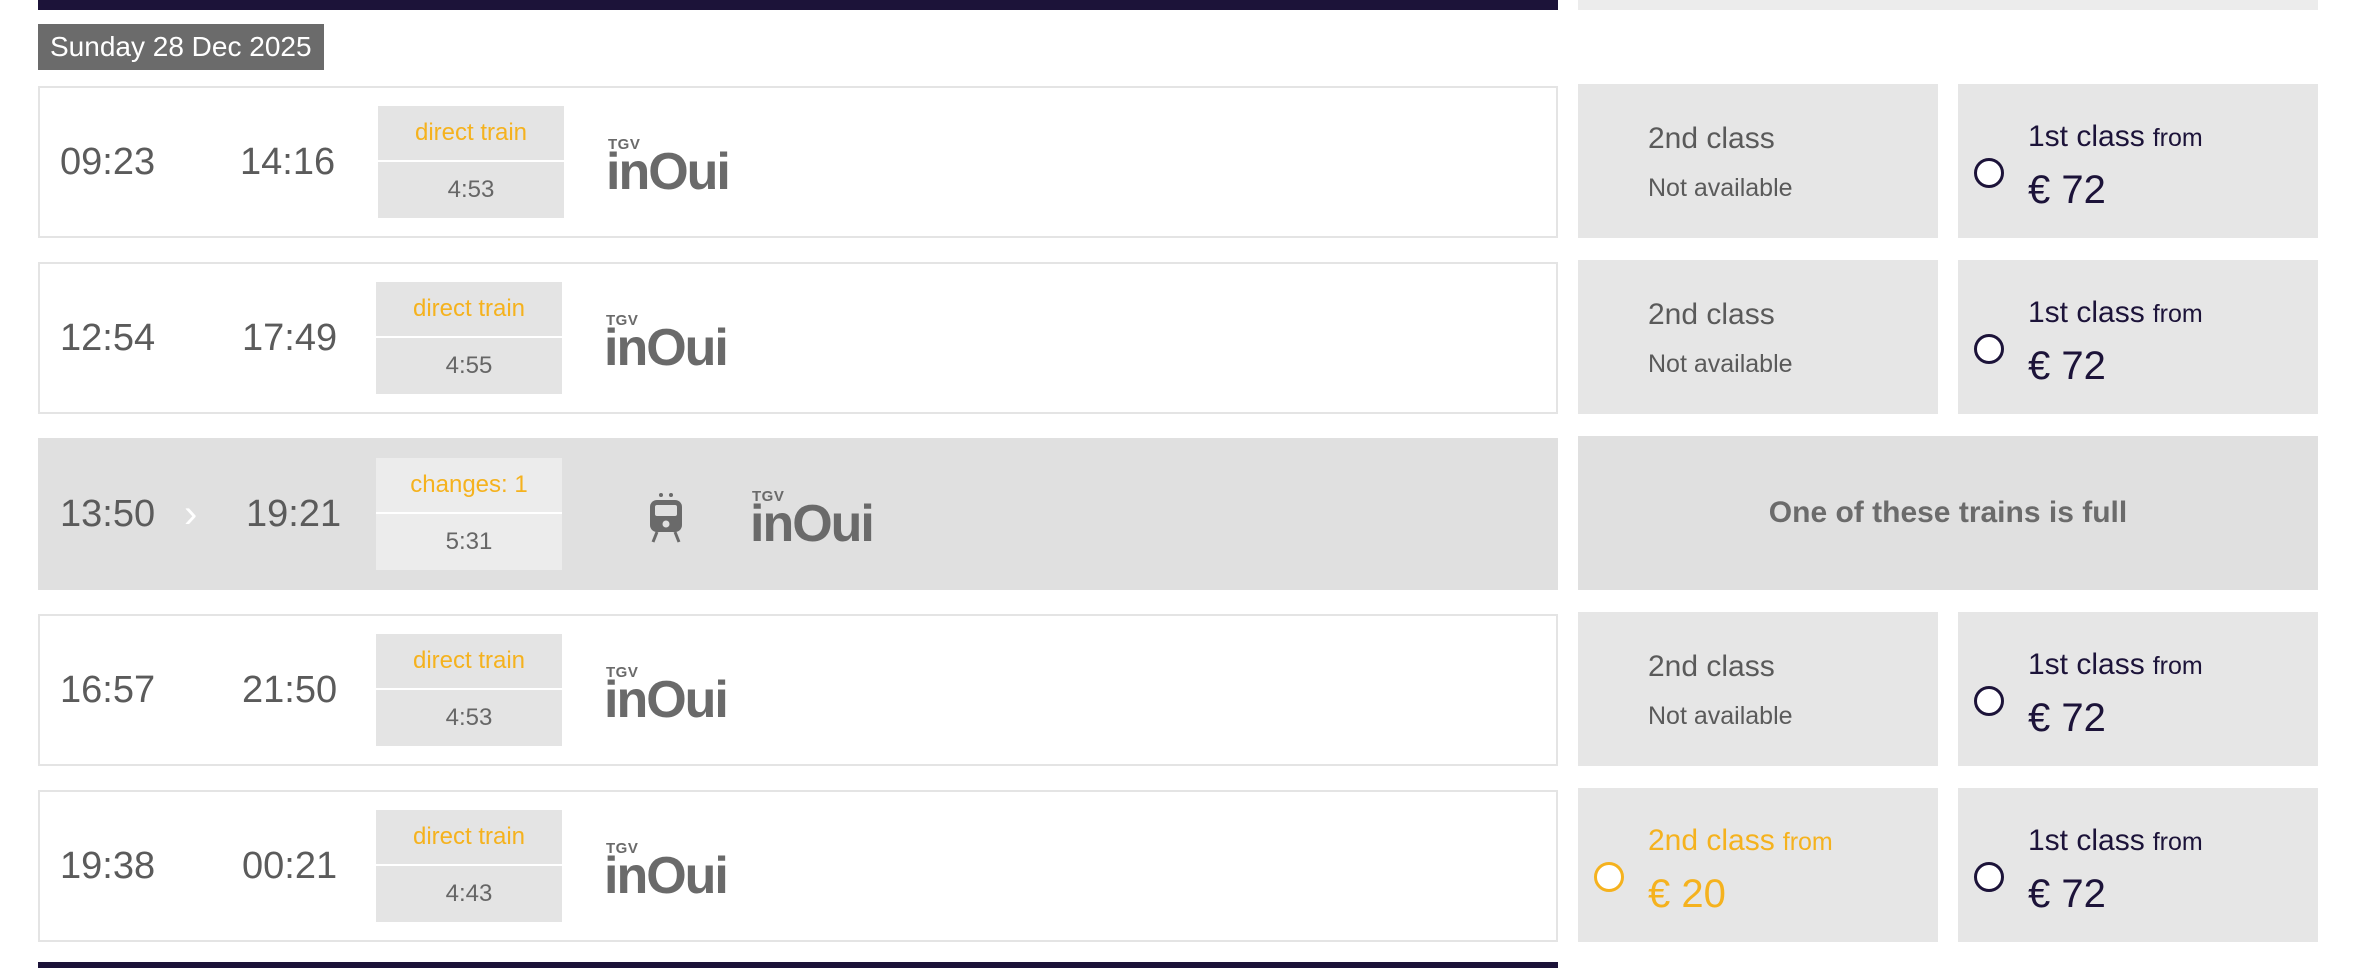 The image size is (2358, 968). Describe the element at coordinates (108, 338) in the screenshot. I see `departure-time: 12:54` at that location.